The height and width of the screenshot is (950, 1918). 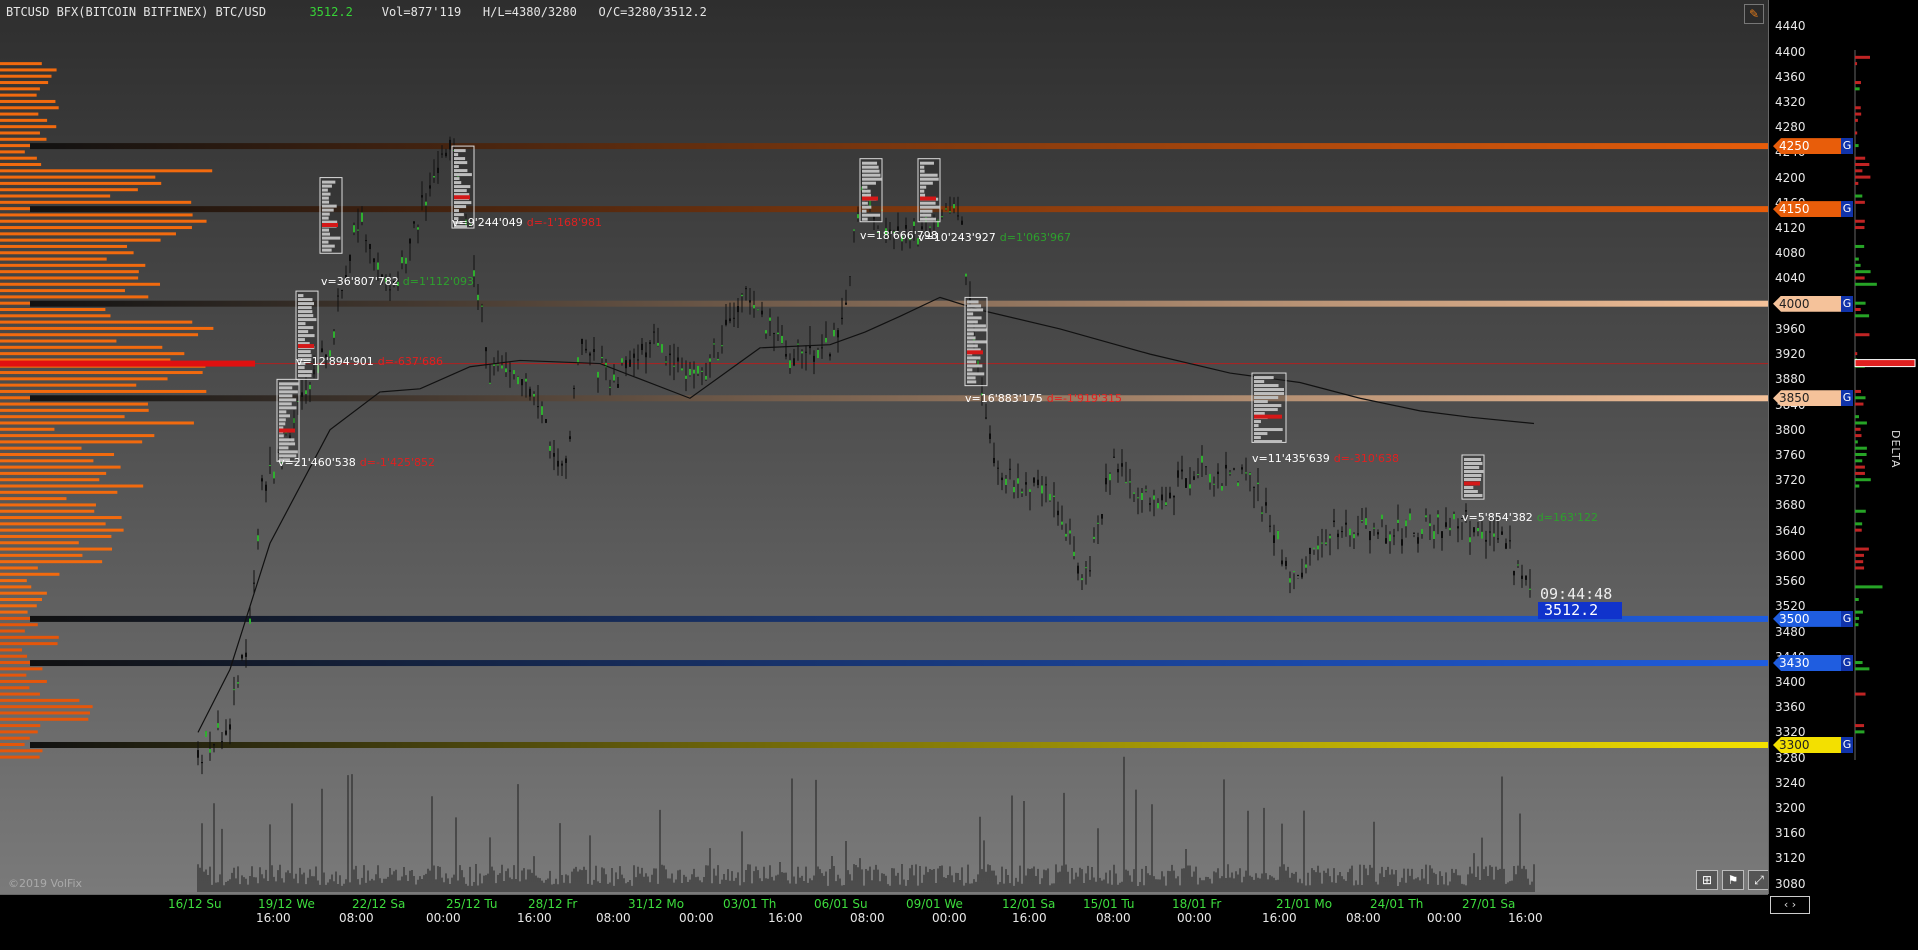 I want to click on cluster-annotation: v=10'243'927 d=1'063'967, so click(x=994, y=237).